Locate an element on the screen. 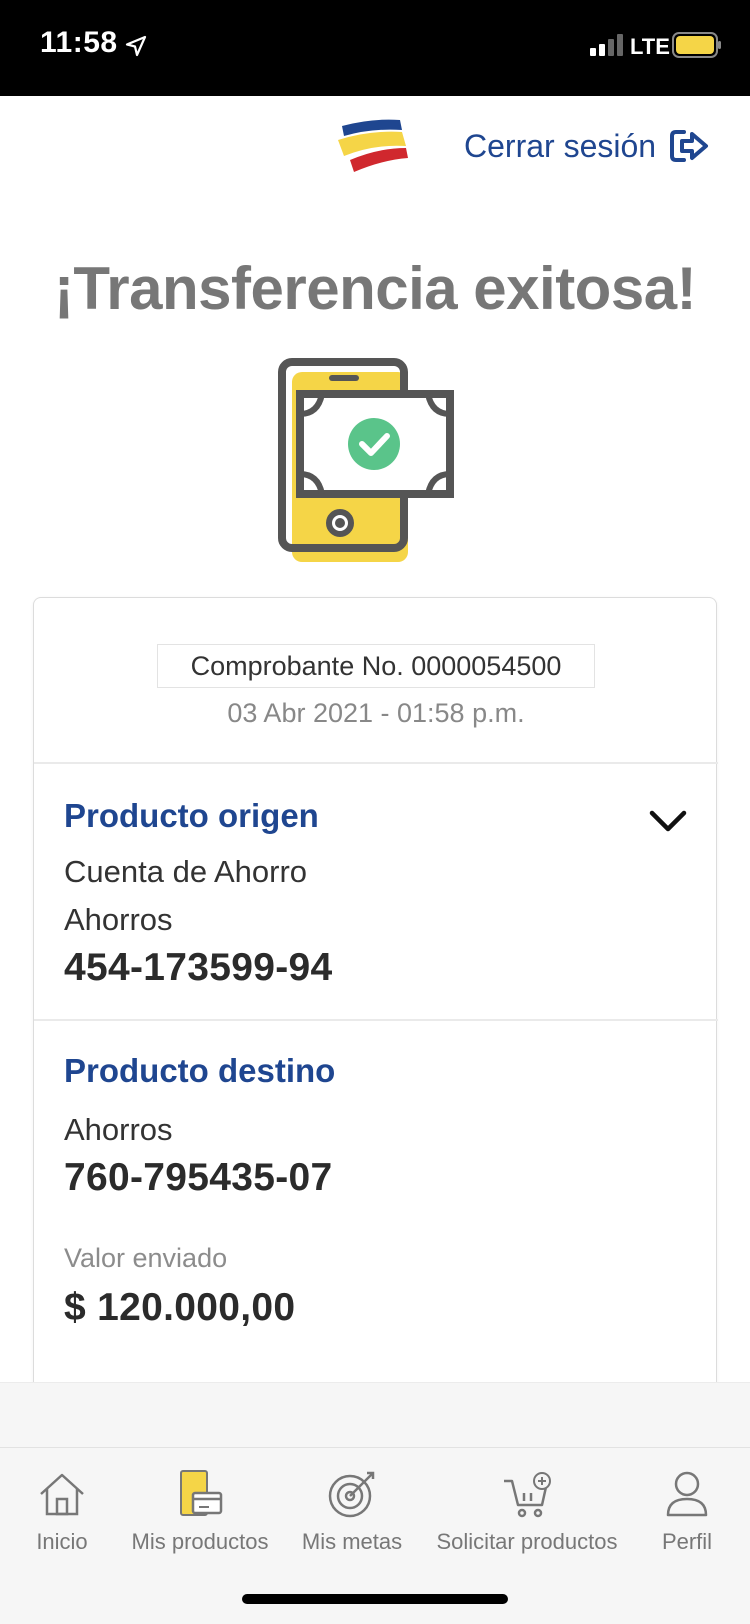  target-icon is located at coordinates (351, 1494).